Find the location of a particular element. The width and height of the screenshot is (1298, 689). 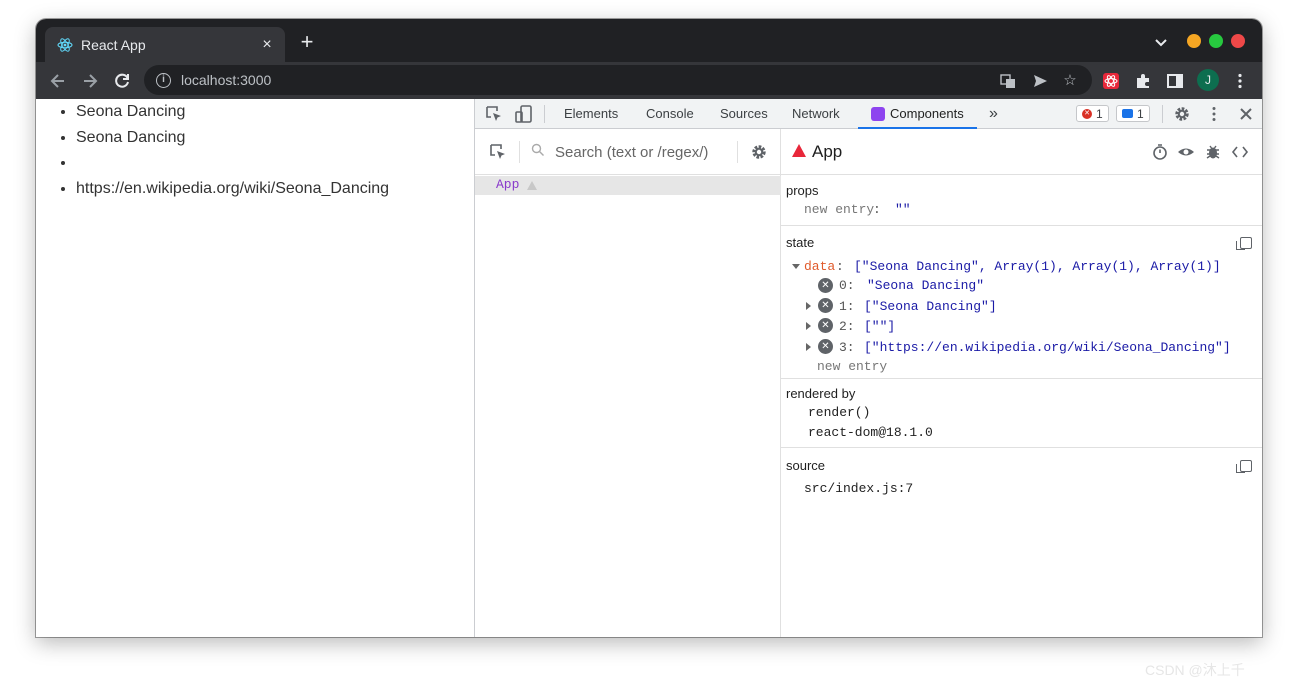

extensions-puzzle-icon is located at coordinates (1143, 81).